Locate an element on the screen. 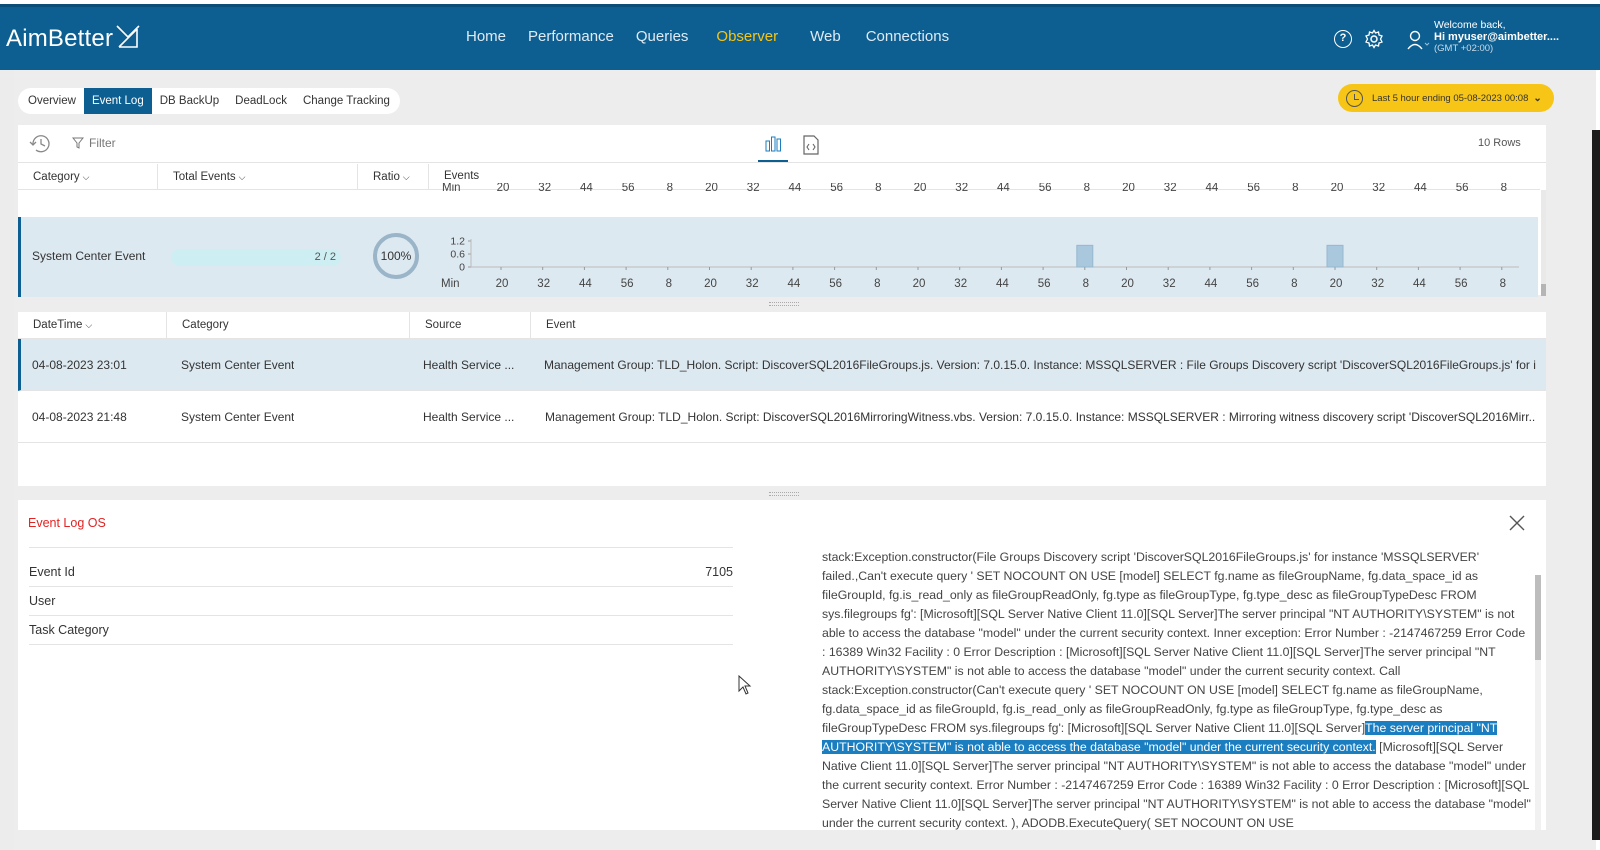 The width and height of the screenshot is (1600, 850). table-header: DateTime ⌵ Category Source Event is located at coordinates (782, 325).